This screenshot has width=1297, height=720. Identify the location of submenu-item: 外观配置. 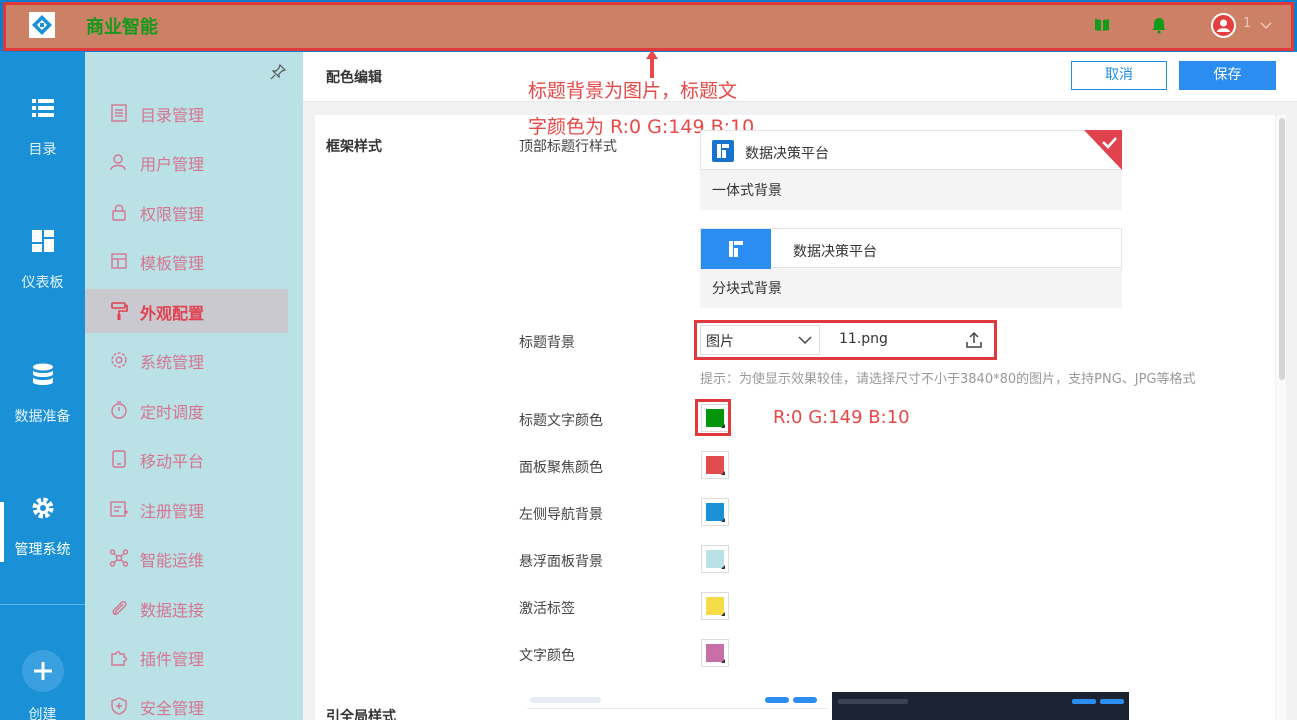
(186, 311).